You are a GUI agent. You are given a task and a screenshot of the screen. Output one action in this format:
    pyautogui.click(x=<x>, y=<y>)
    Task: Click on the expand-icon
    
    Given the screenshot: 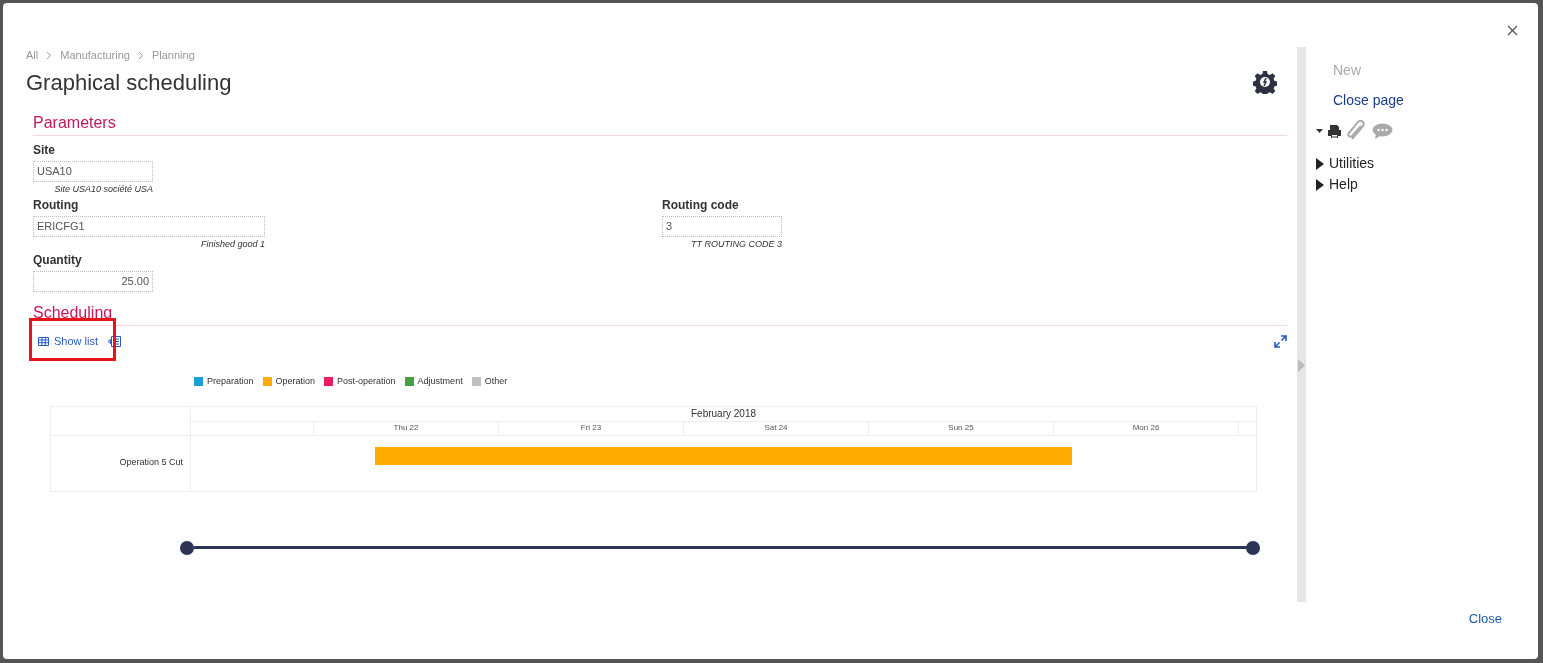 What is the action you would take?
    pyautogui.click(x=1280, y=341)
    